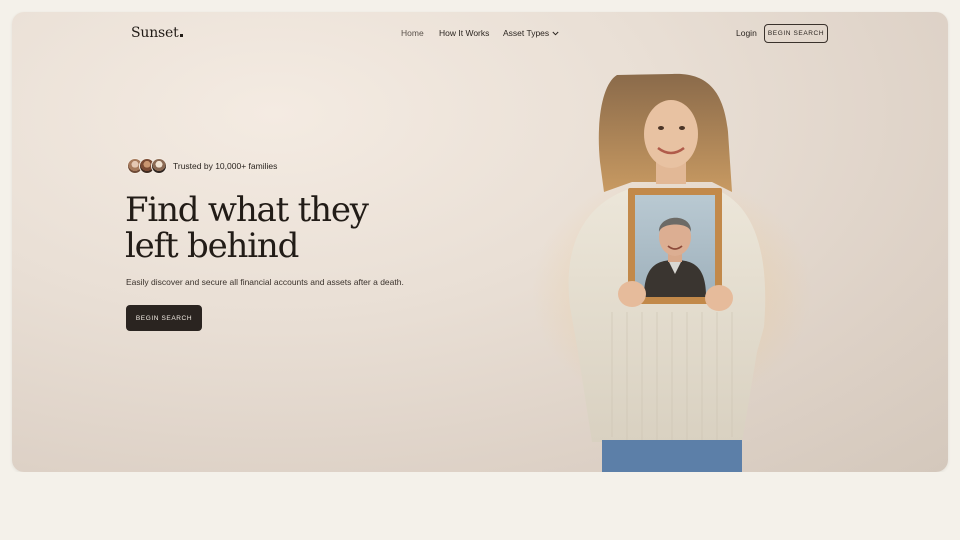 The image size is (960, 540). I want to click on logo: Sunset, so click(157, 33).